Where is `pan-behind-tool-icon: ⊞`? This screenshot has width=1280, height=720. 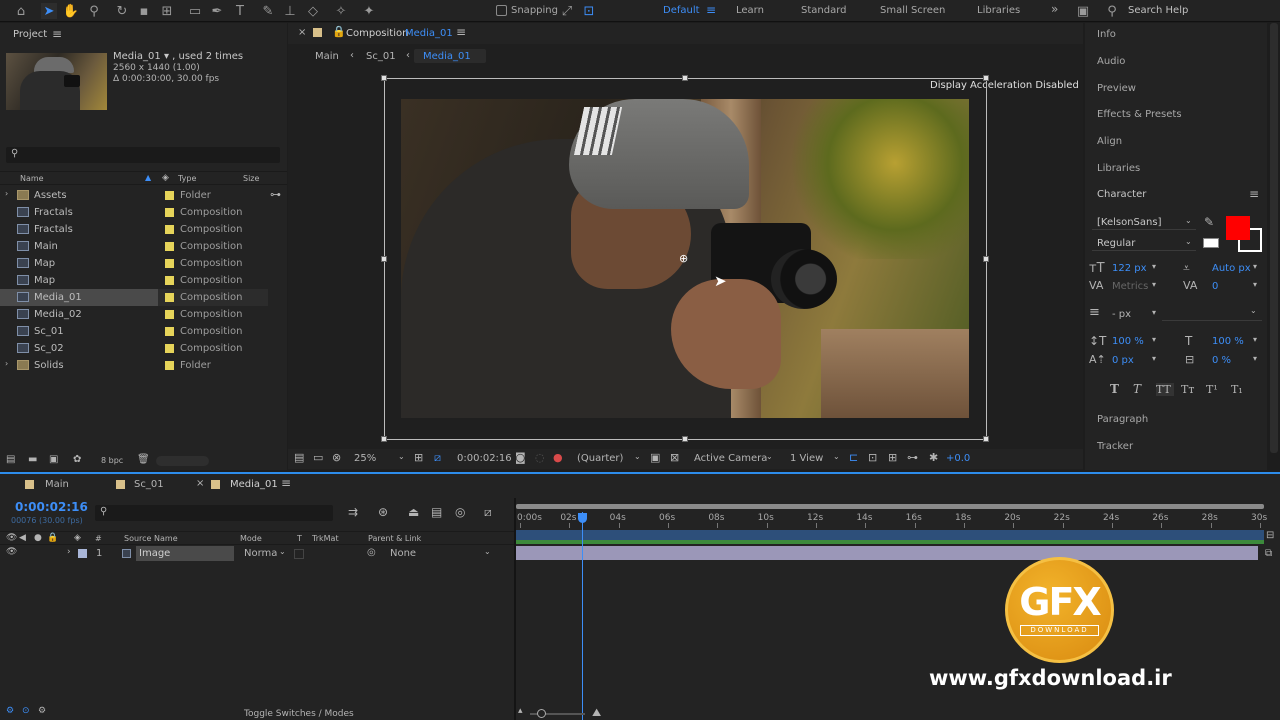
pan-behind-tool-icon: ⊞ is located at coordinates (167, 11).